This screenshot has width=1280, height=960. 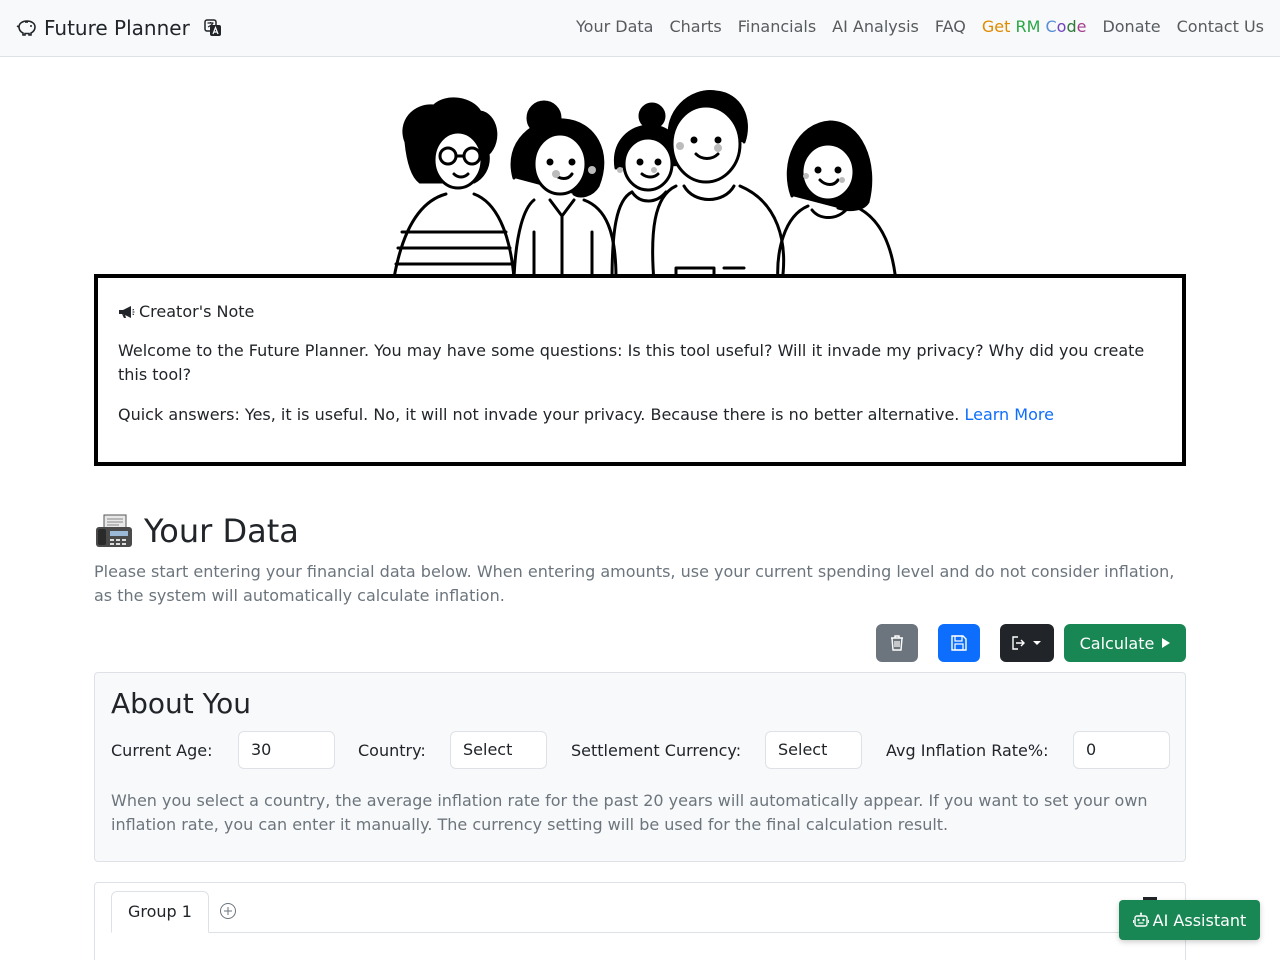 What do you see at coordinates (1008, 414) in the screenshot?
I see `learn-more-link: Learn More` at bounding box center [1008, 414].